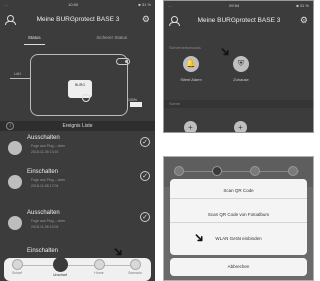 This screenshot has width=320, height=281. I want to click on battery-bar, so click(136, 104).